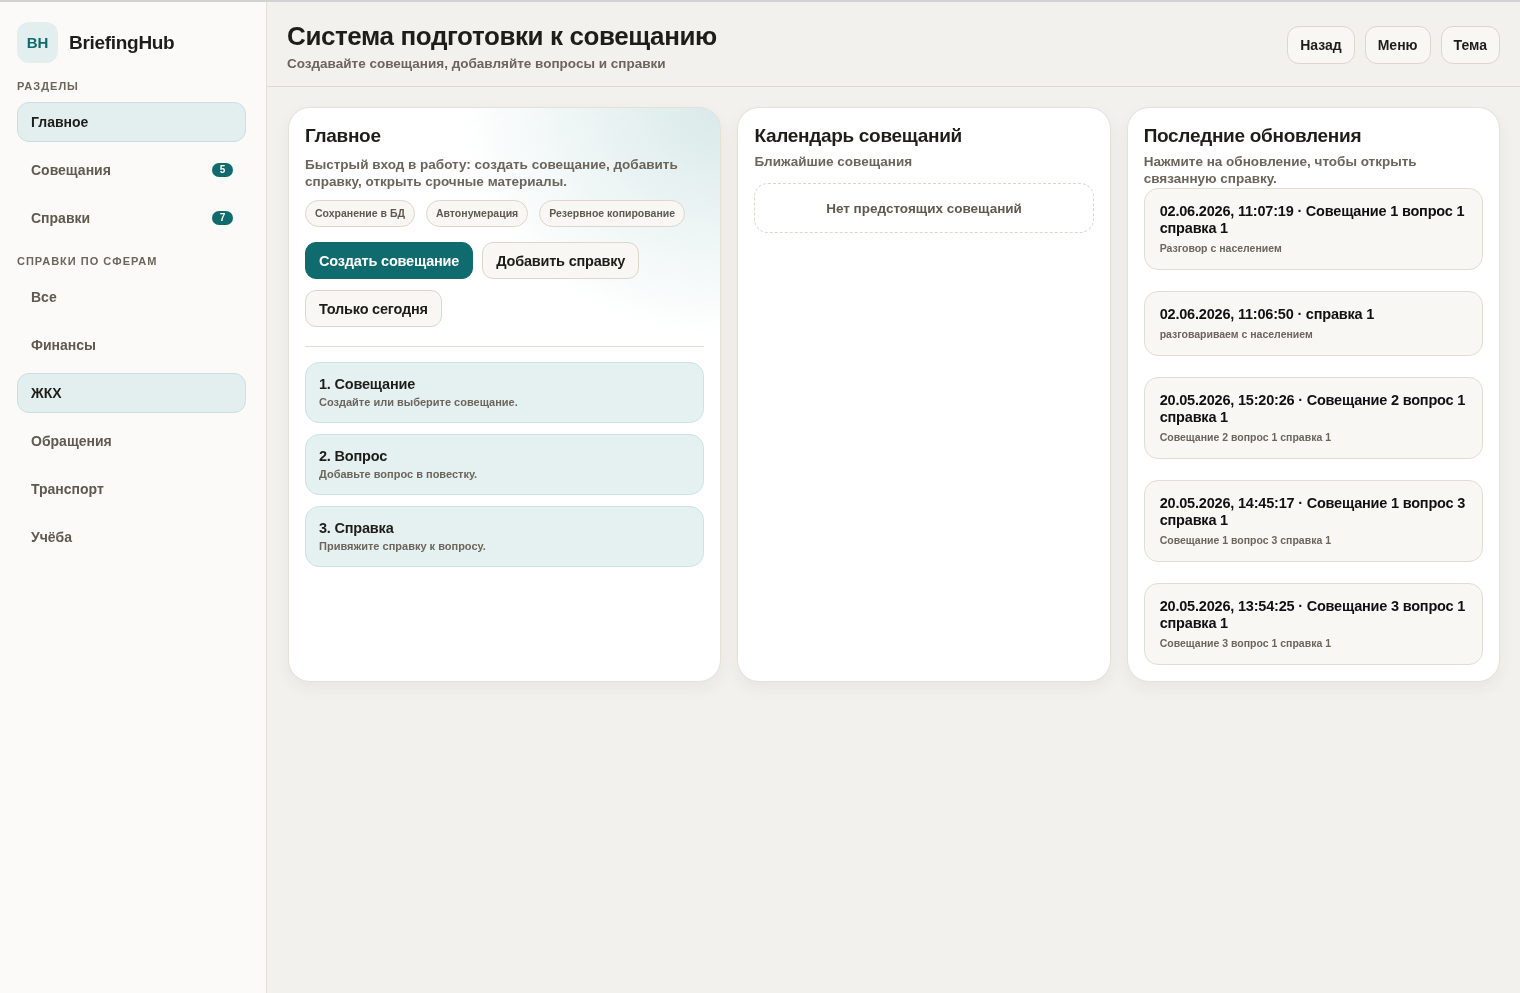  Describe the element at coordinates (492, 173) in the screenshot. I see `panel-description: Быстрый вход в работу: создать совещание, добавить справку, открыть срочные материалы.` at that location.